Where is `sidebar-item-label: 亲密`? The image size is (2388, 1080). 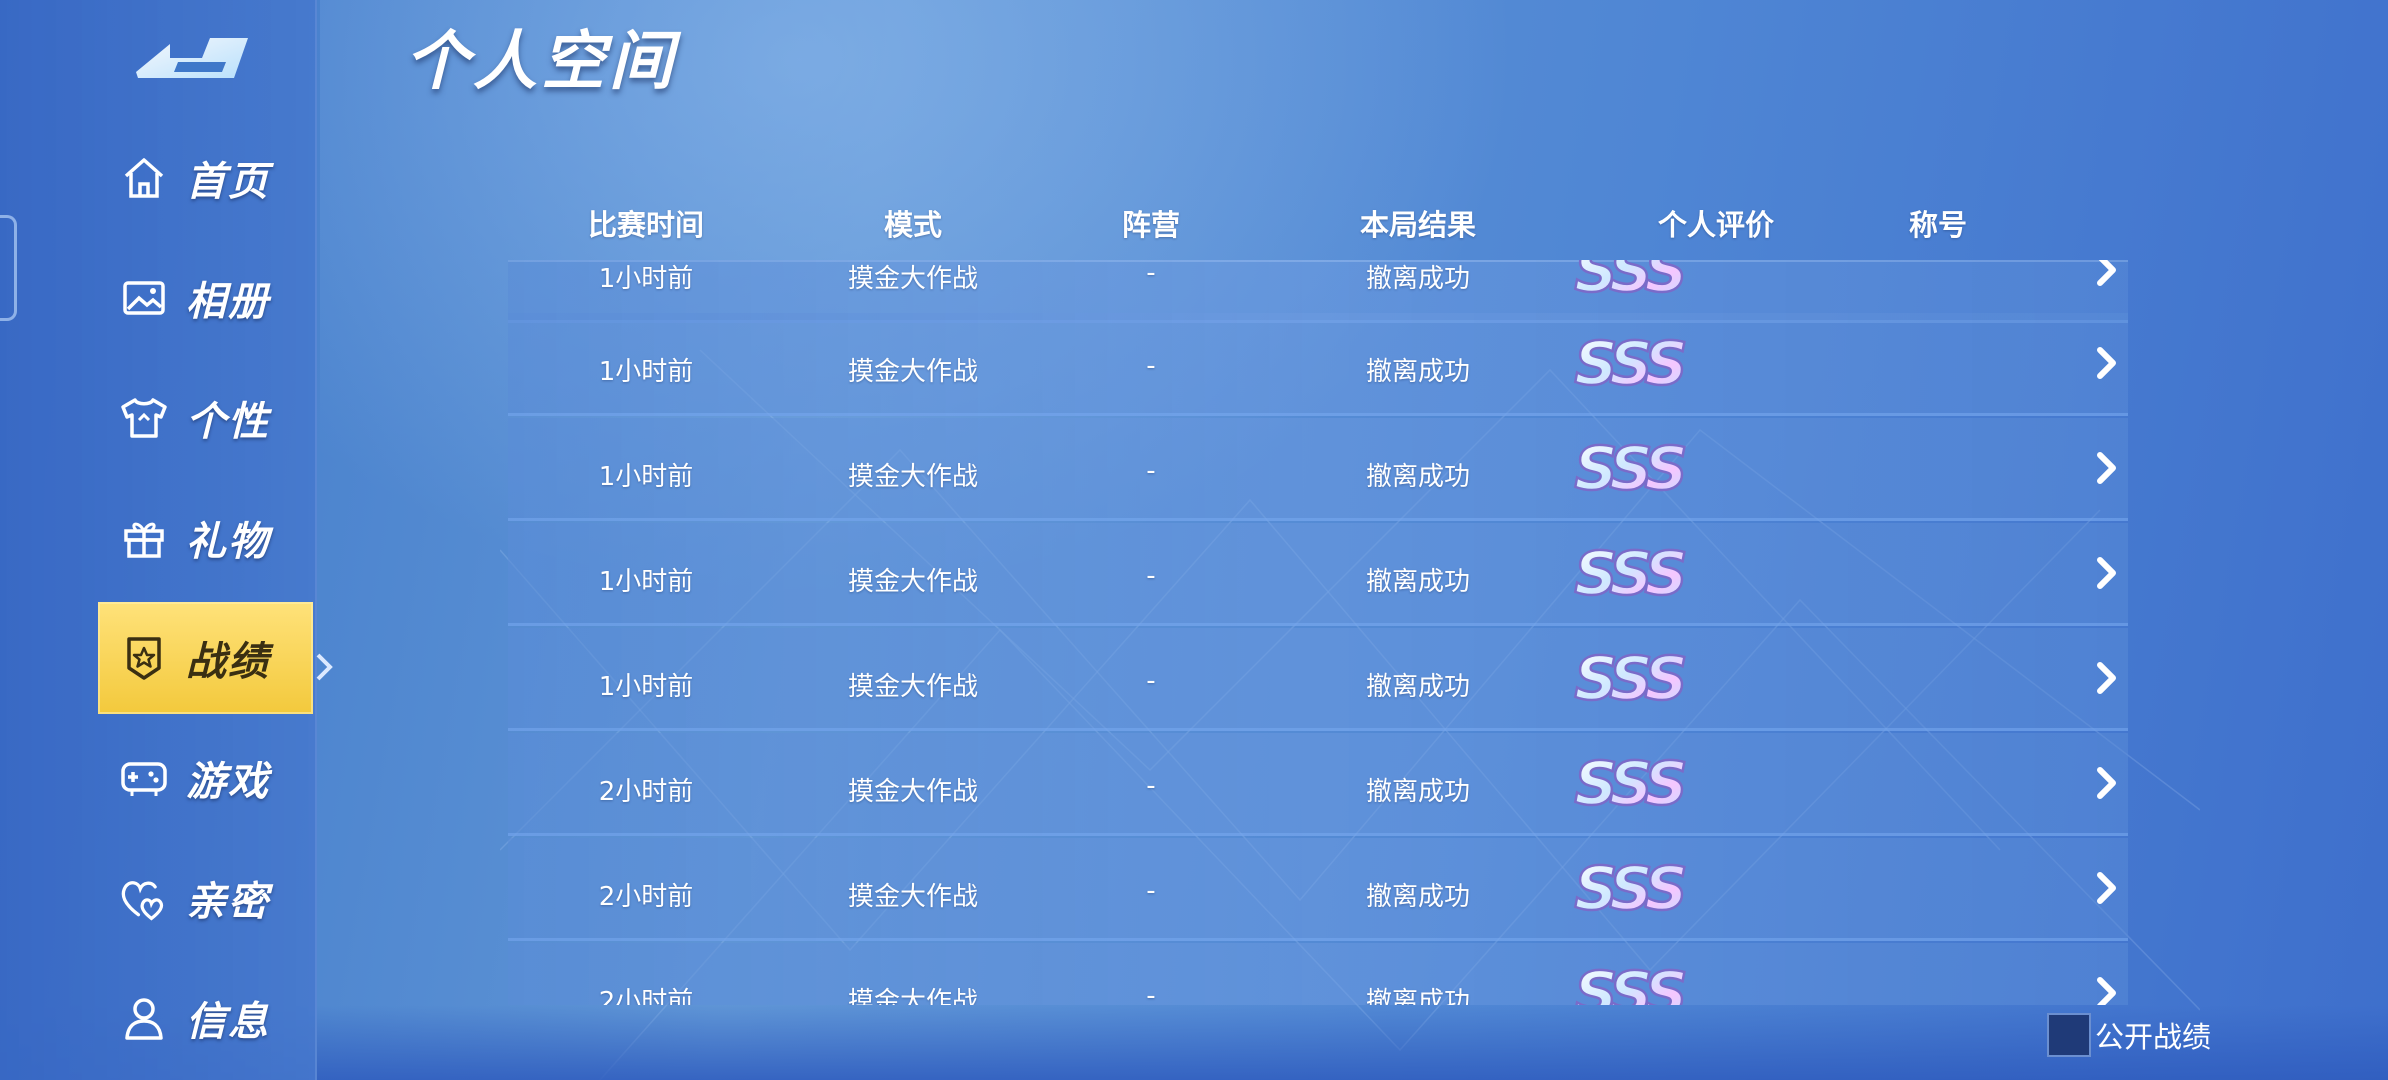
sidebar-item-label: 亲密 is located at coordinates (228, 902).